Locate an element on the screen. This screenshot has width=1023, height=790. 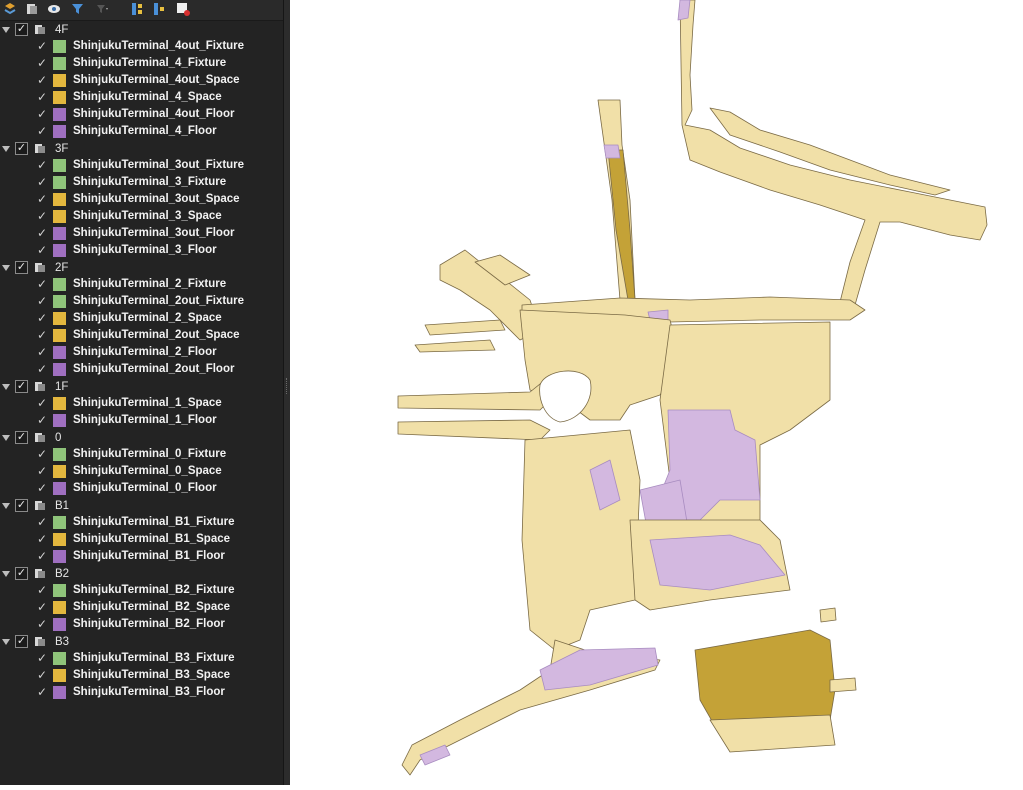
layer-item: ✓ ShinjukuTerminal_0_Space is located at coordinates (141, 472).